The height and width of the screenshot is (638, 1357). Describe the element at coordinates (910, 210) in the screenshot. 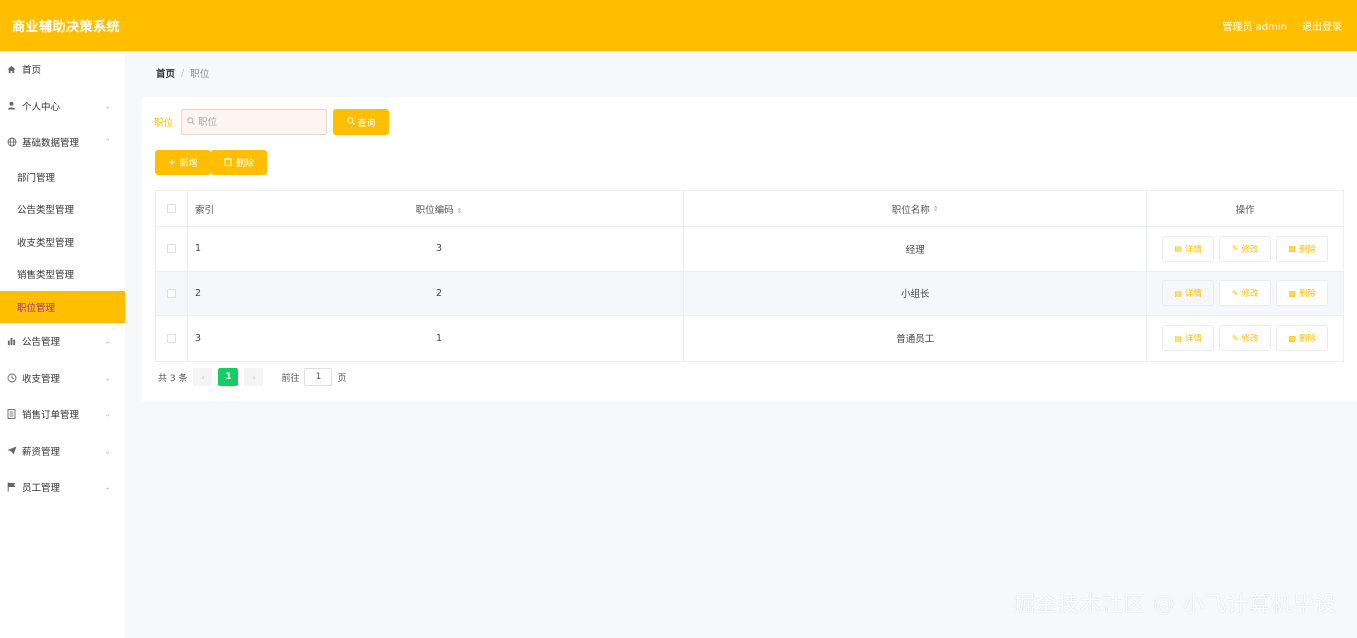

I see `header-name-label: 职位名称` at that location.